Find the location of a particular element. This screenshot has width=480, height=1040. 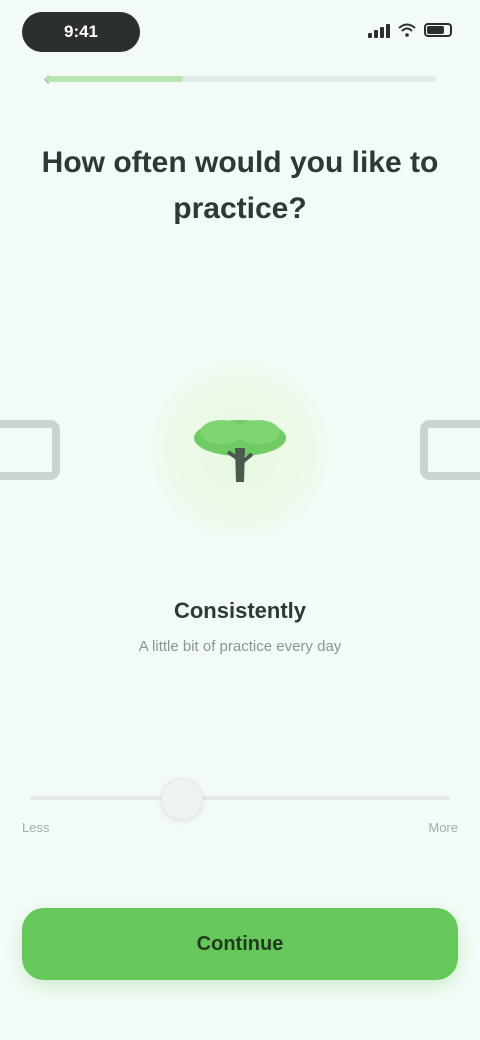

option-card-selected is located at coordinates (240, 450).